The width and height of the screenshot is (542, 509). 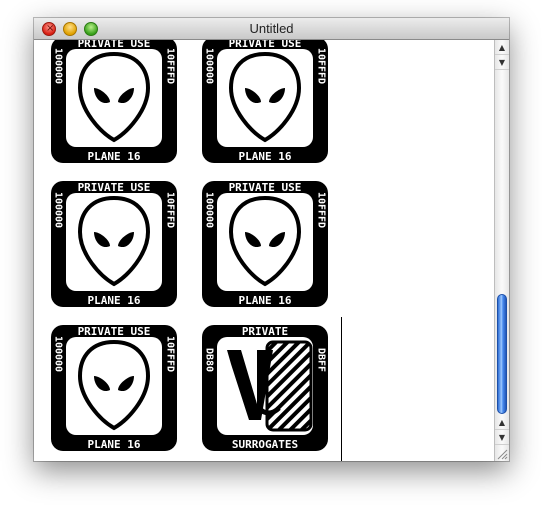 I want to click on resize-grip-icon, so click(x=502, y=454).